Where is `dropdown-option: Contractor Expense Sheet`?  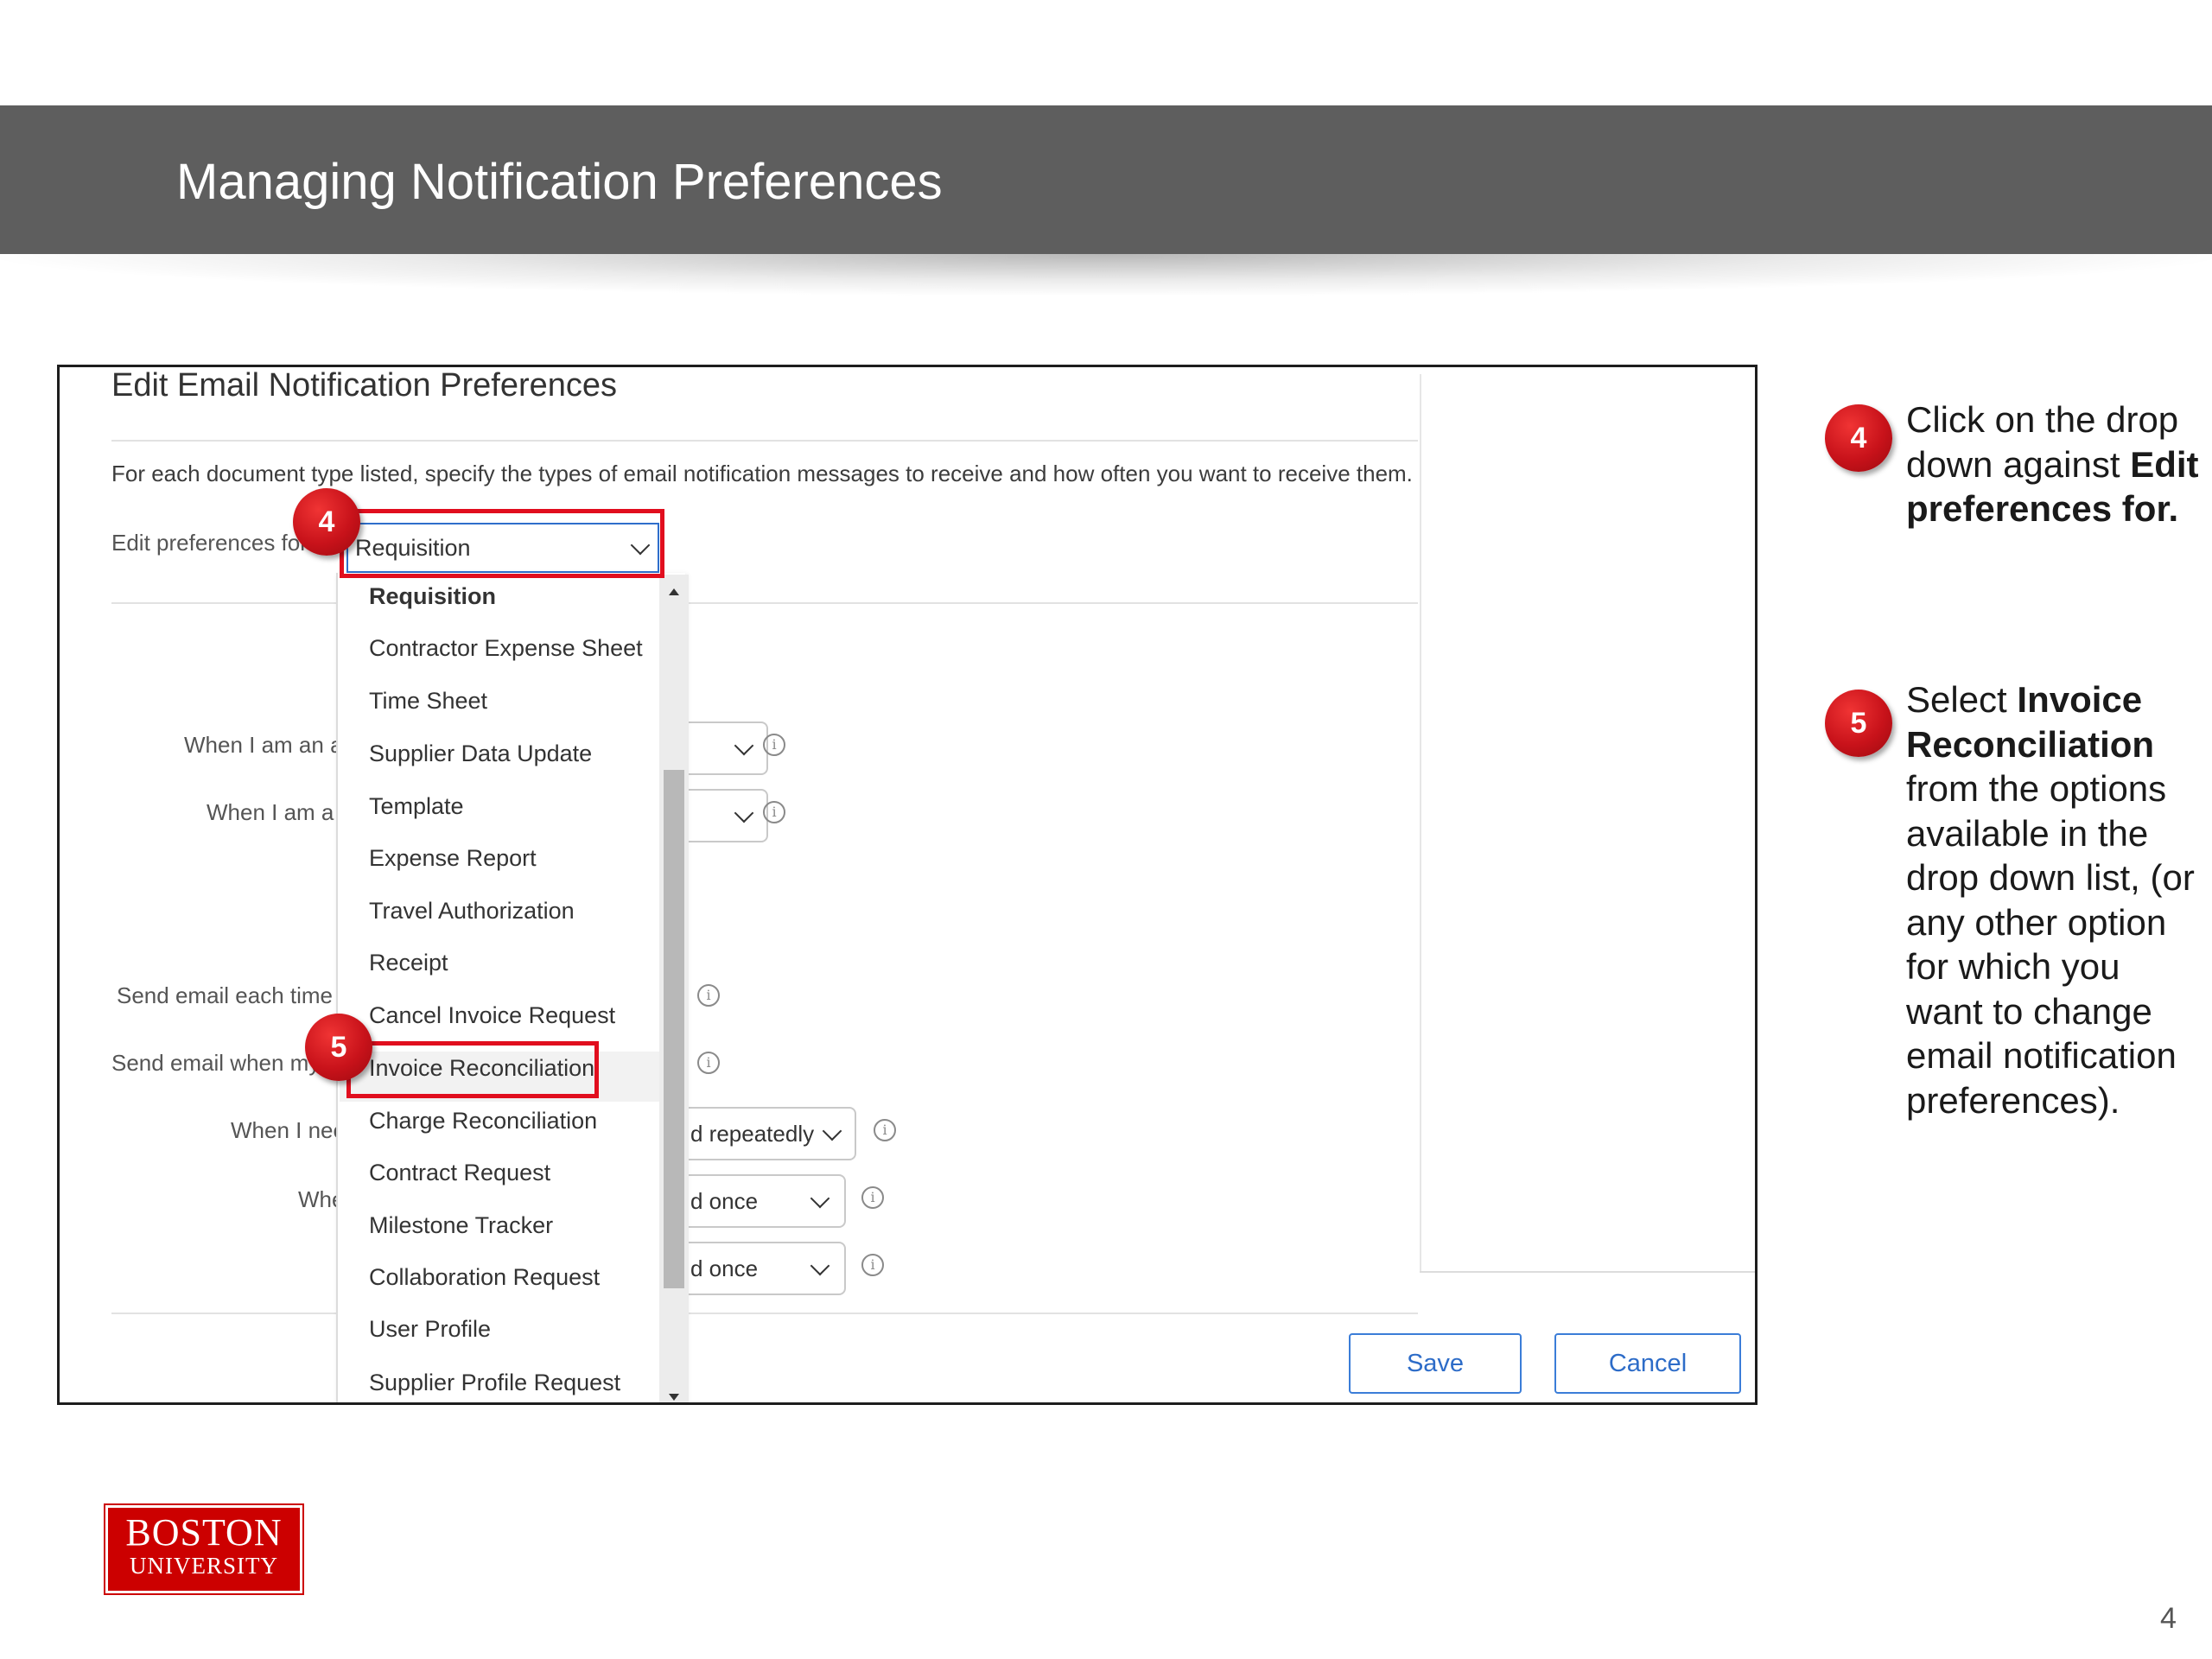
dropdown-option: Contractor Expense Sheet is located at coordinates (506, 648).